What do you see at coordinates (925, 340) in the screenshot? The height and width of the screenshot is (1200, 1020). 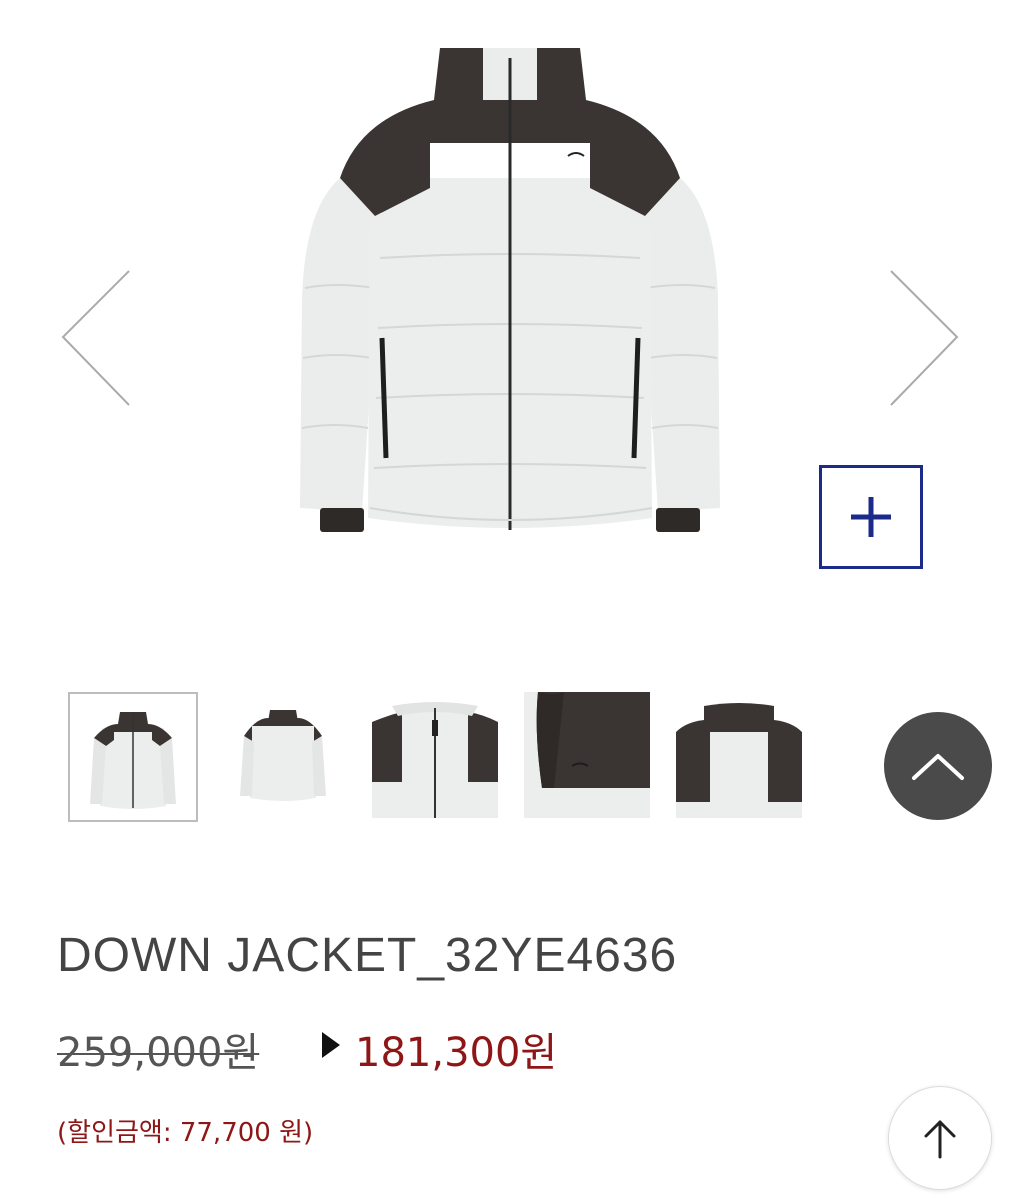 I see `chevron-right-icon` at bounding box center [925, 340].